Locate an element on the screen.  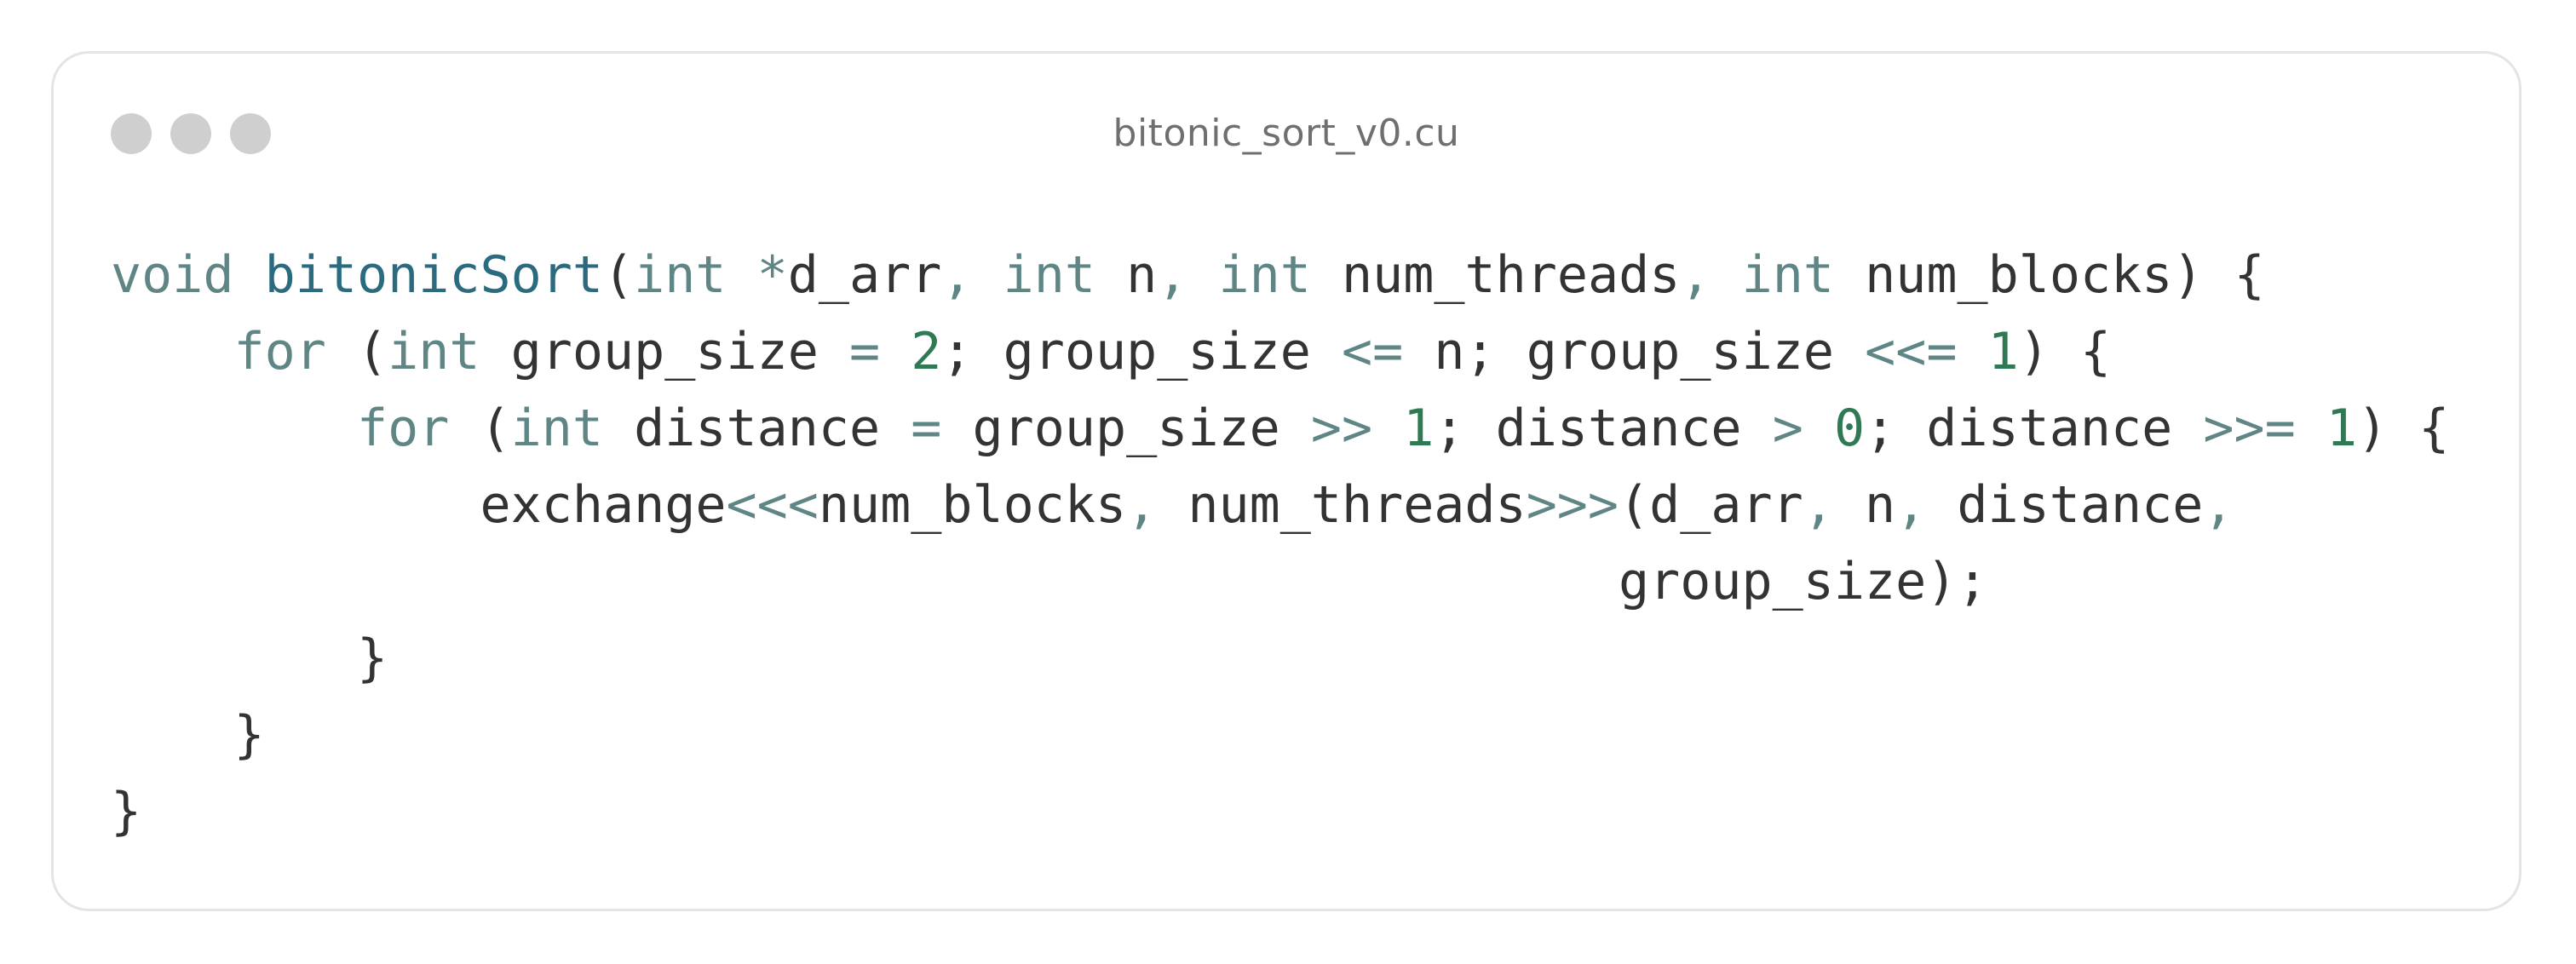
code-line: group_size); is located at coordinates (1280, 581).